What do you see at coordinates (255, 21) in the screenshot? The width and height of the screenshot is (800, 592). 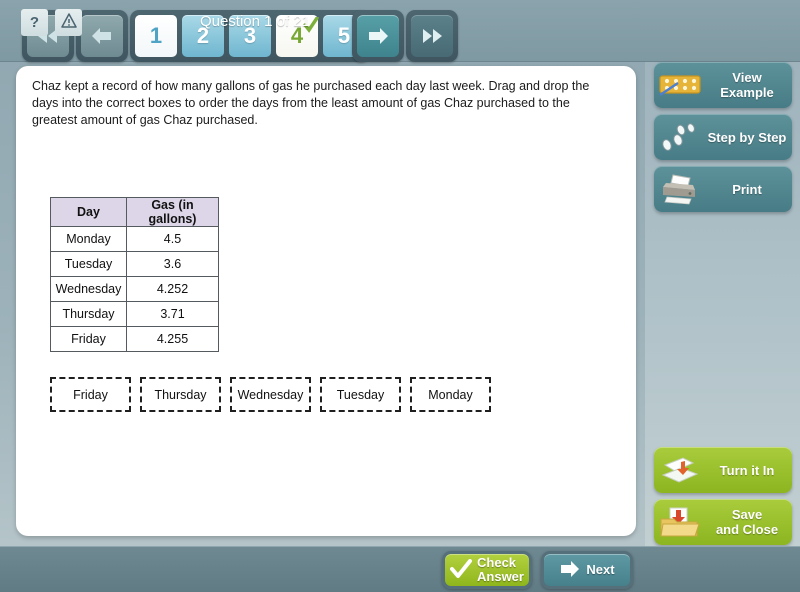 I see `question-counter-label: Question 1 of 21` at bounding box center [255, 21].